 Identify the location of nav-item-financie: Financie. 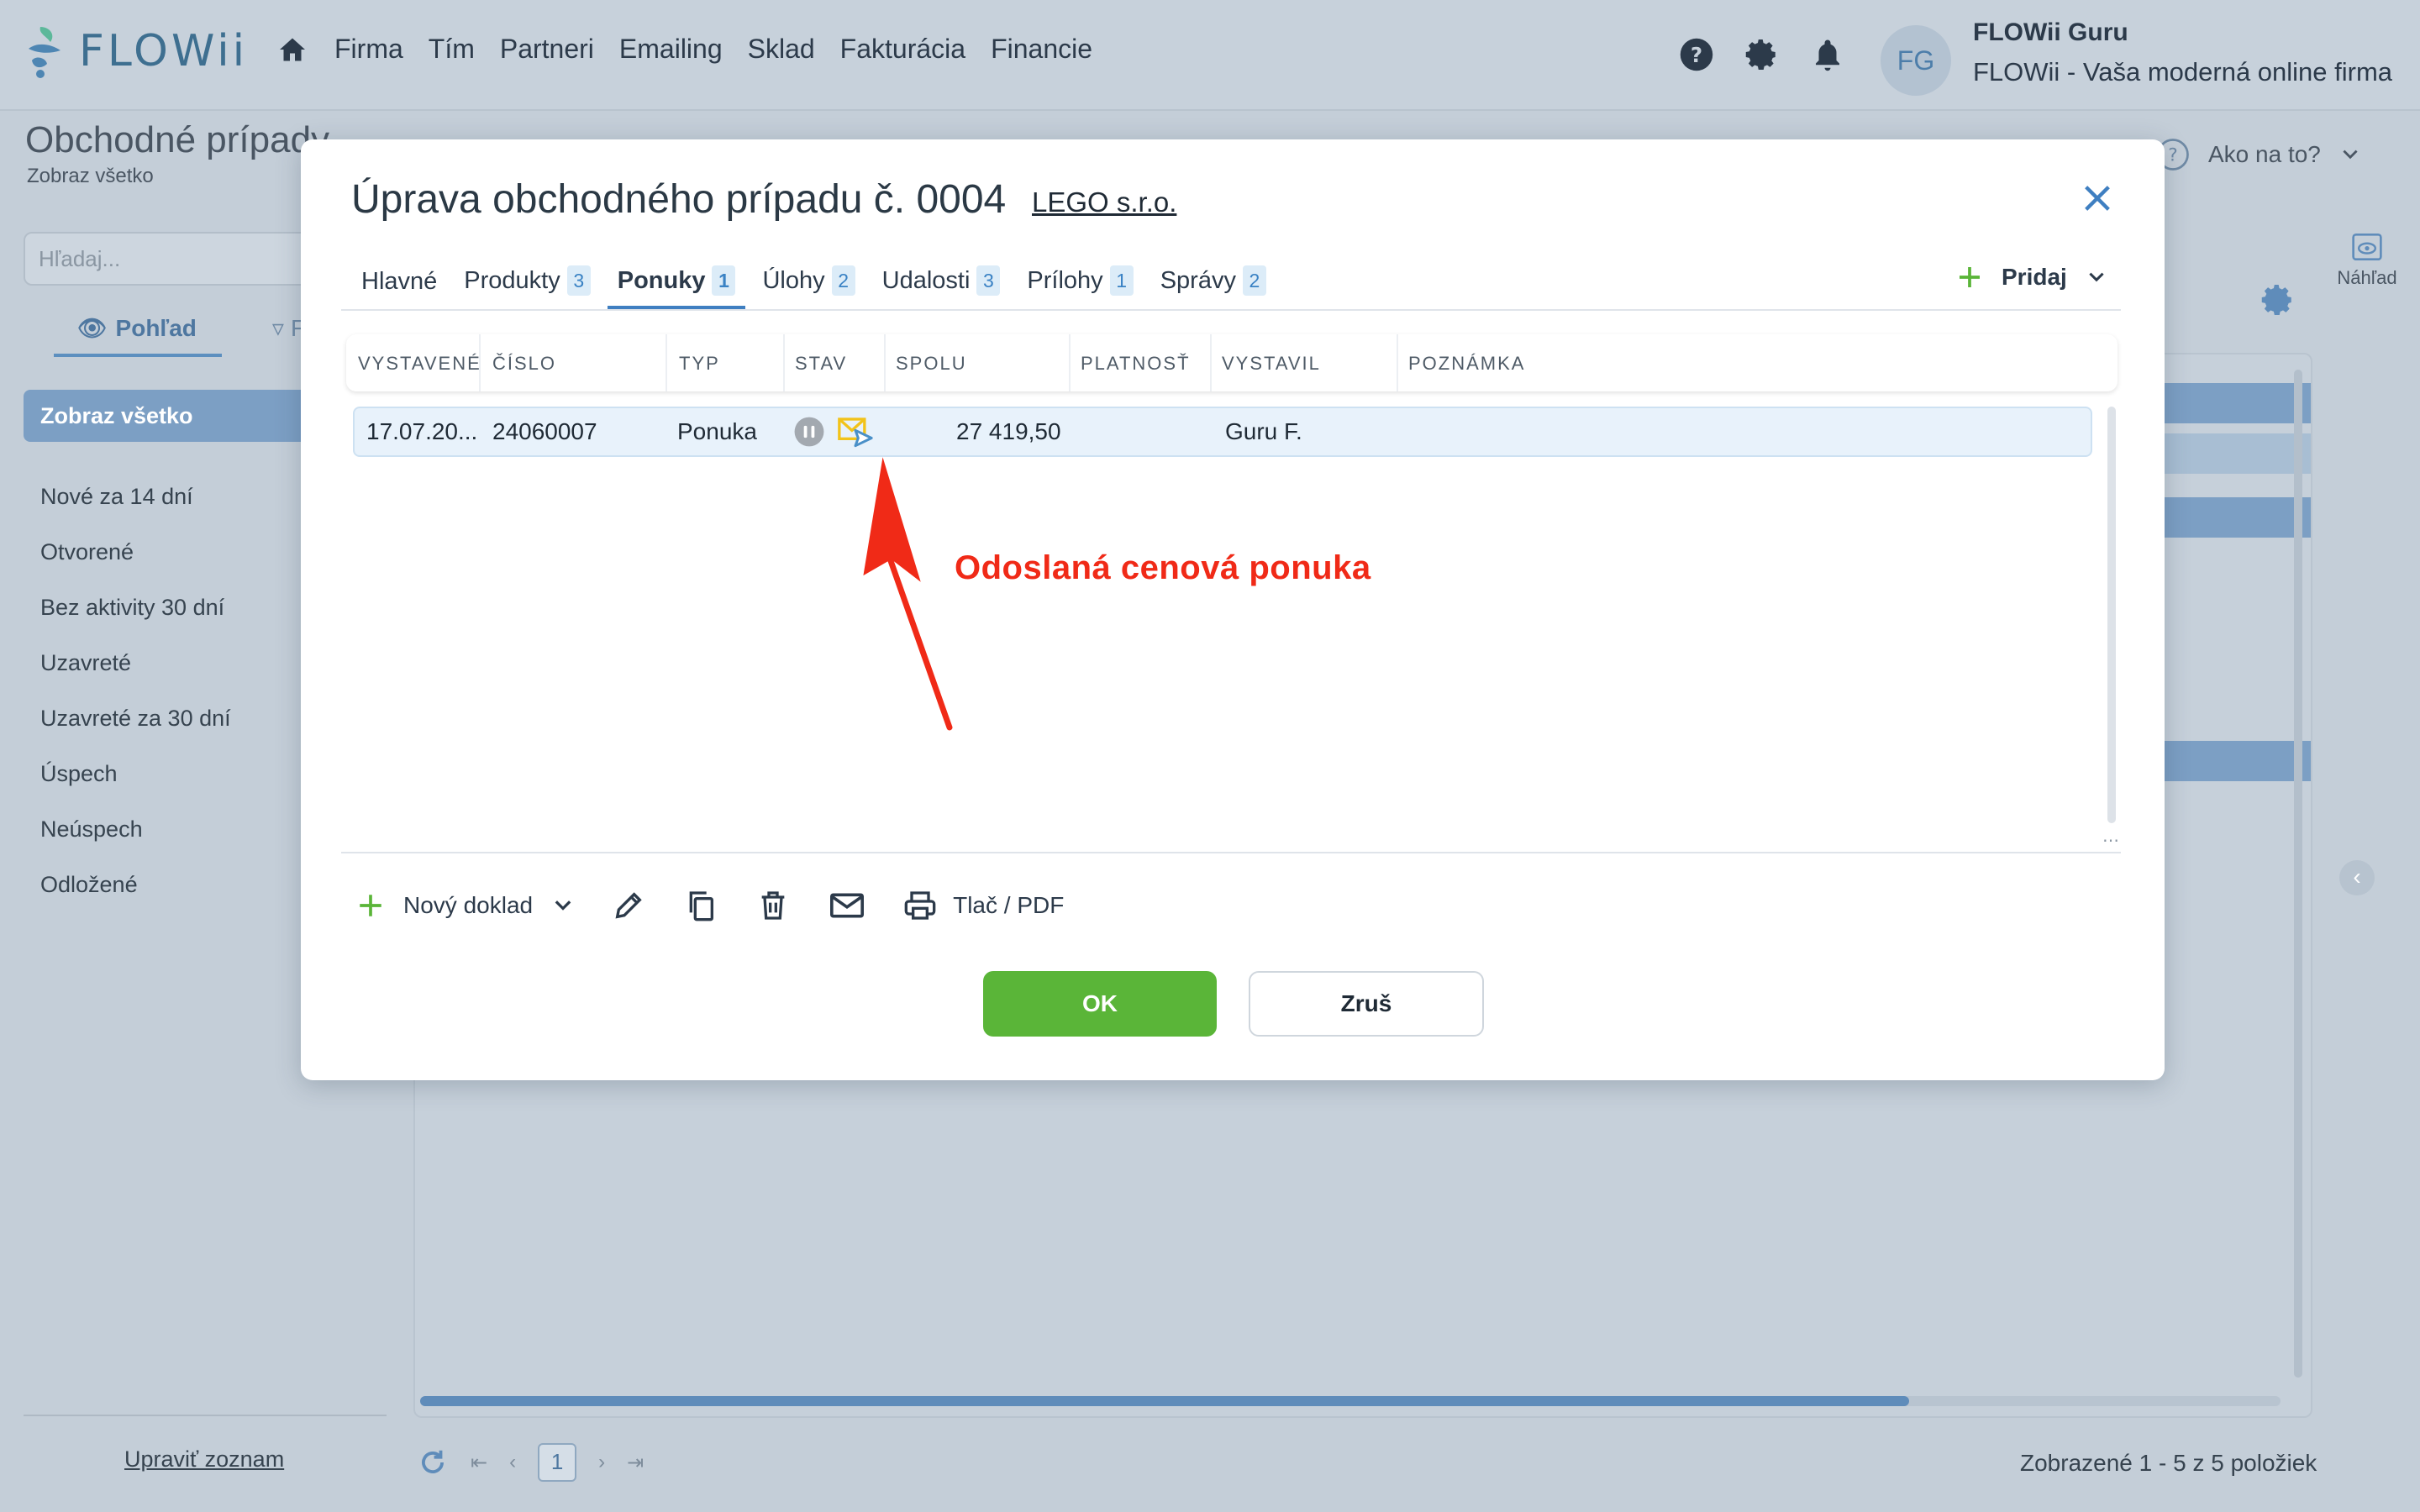
(1042, 49).